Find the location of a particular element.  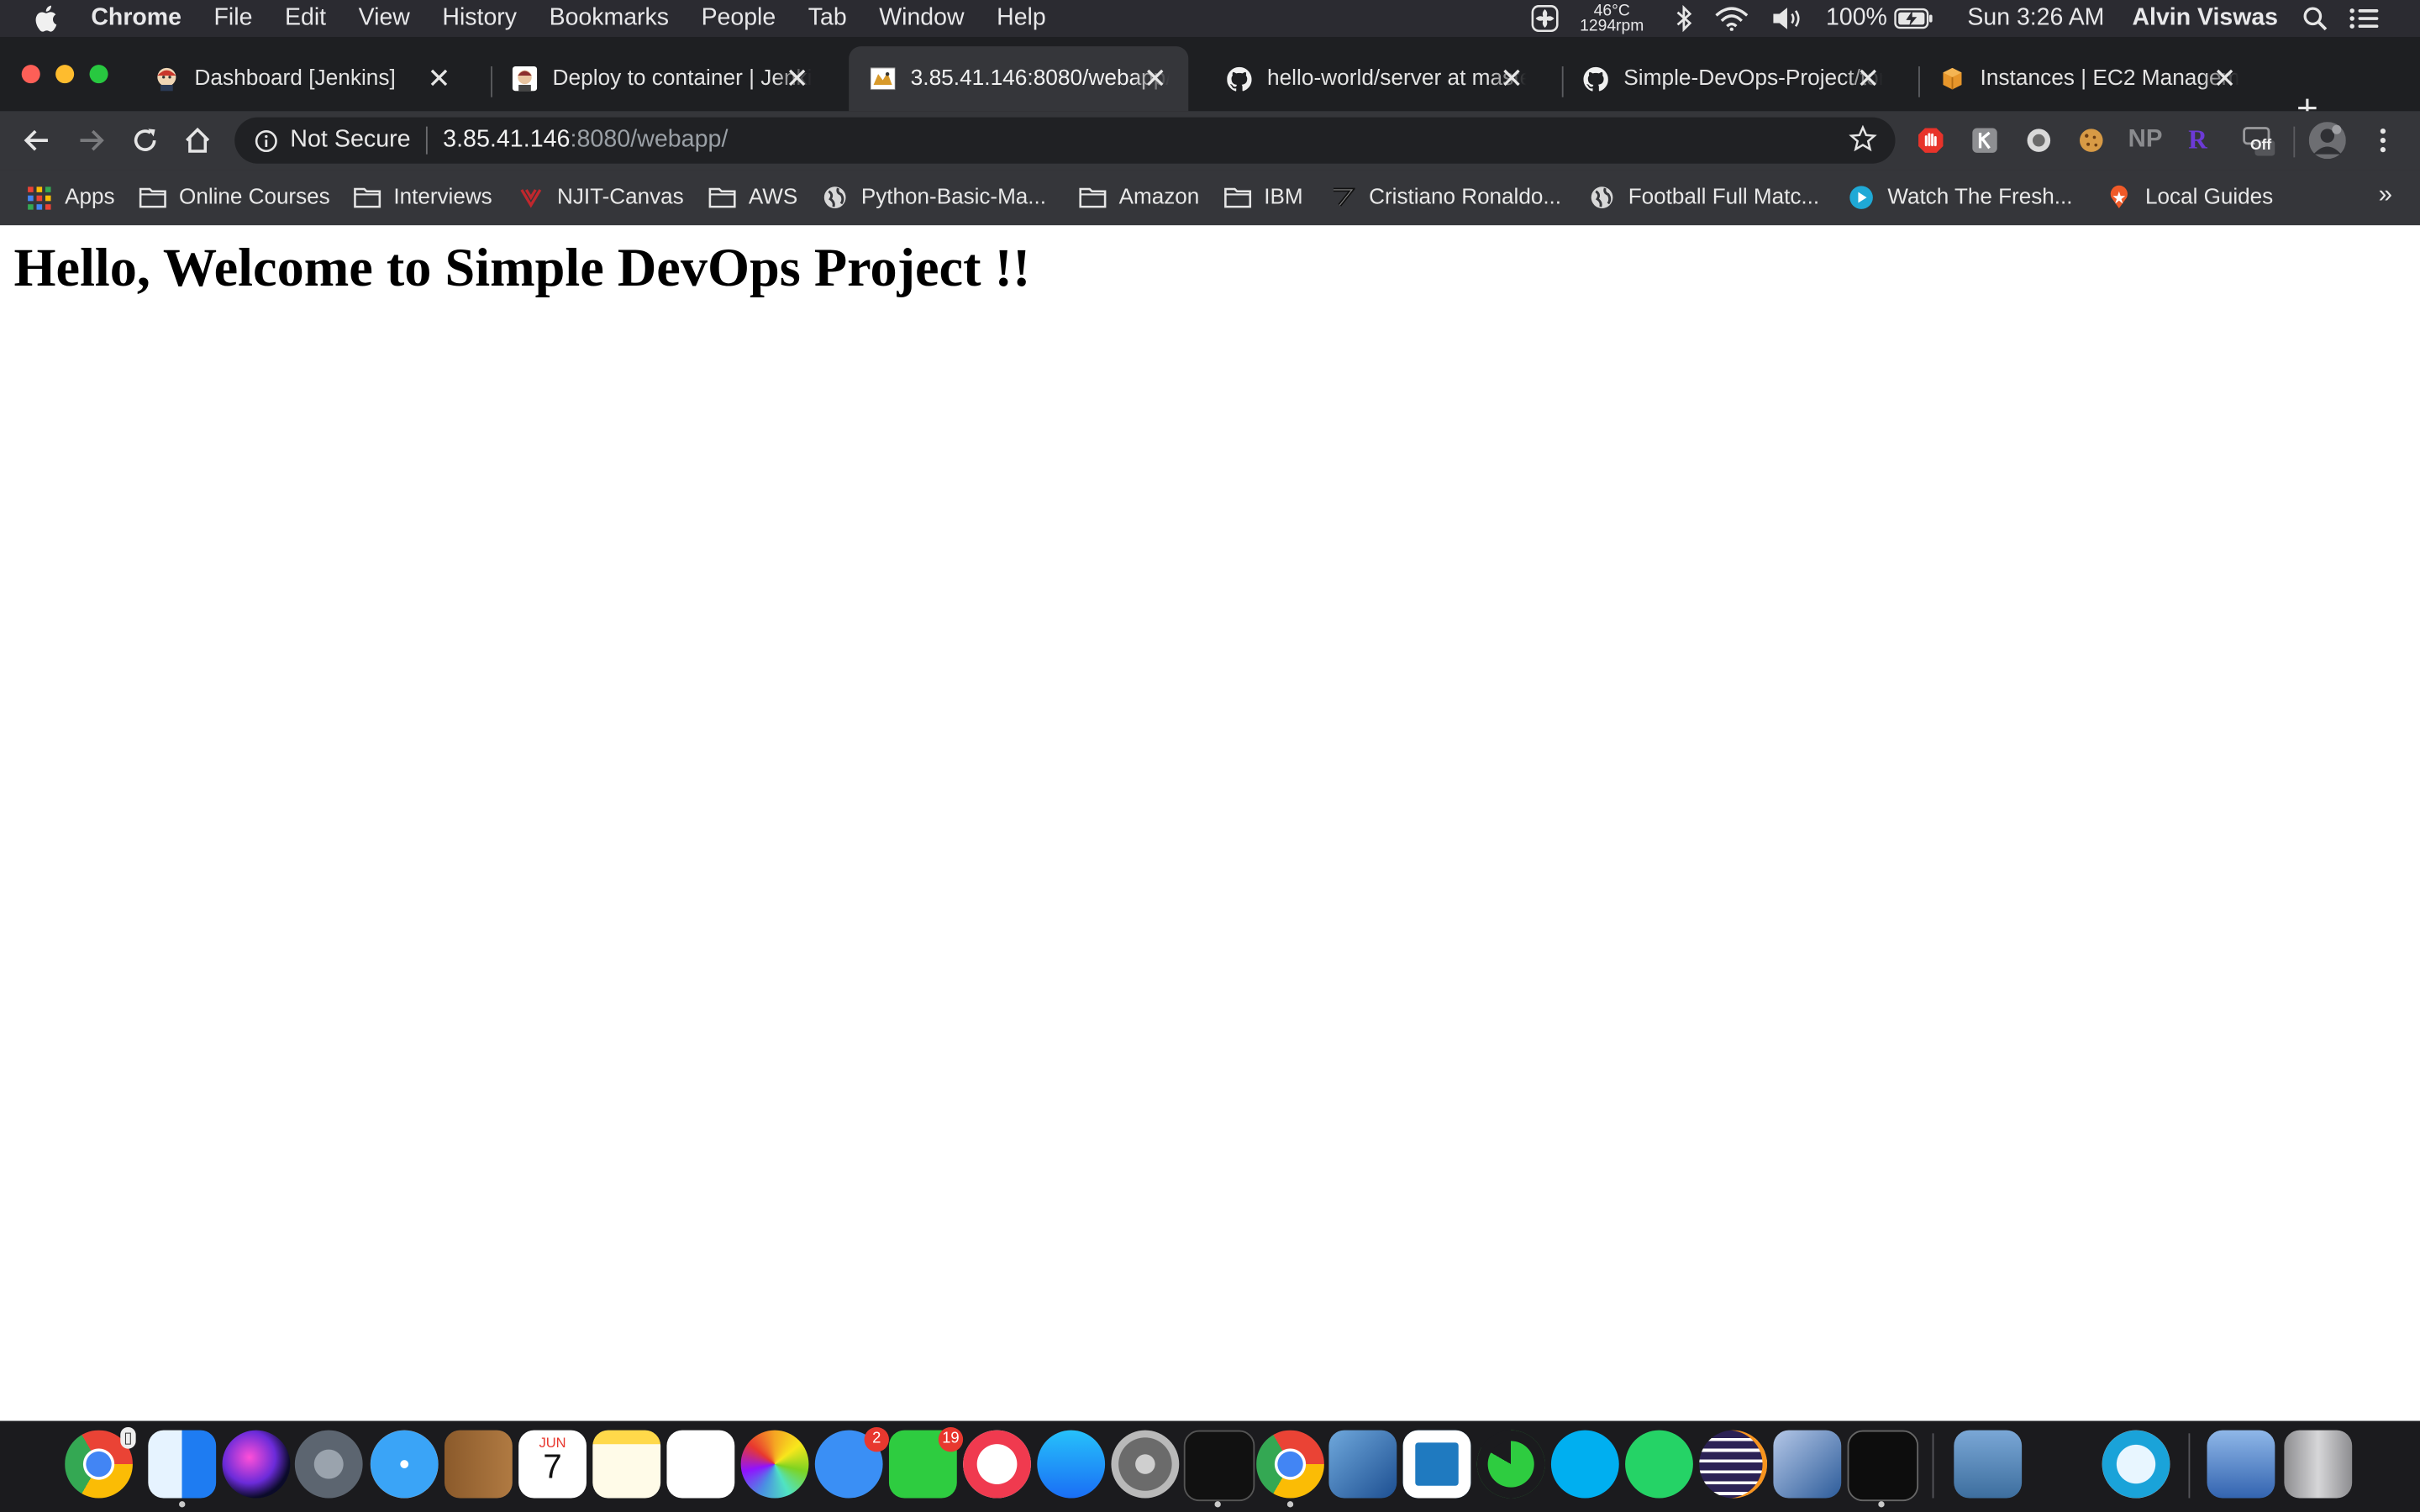

not-secure-label: Not Secure is located at coordinates (350, 141).